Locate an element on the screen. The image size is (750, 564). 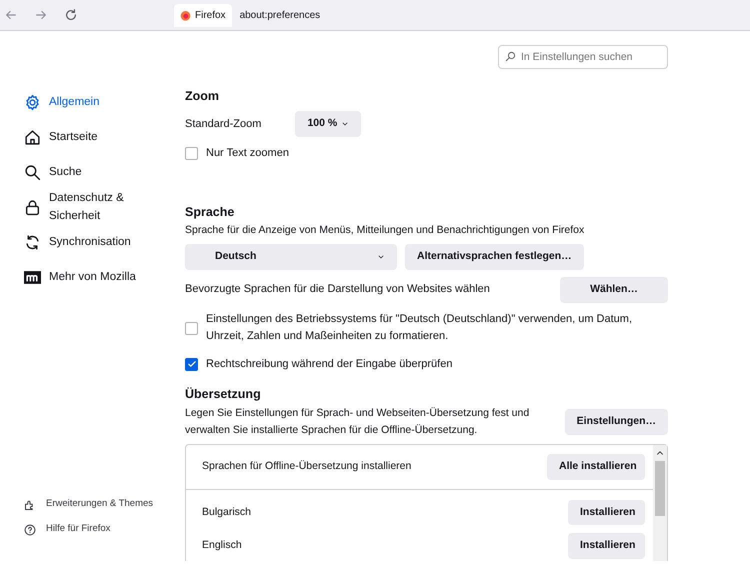
sidebar-item: Startseite is located at coordinates (104, 137).